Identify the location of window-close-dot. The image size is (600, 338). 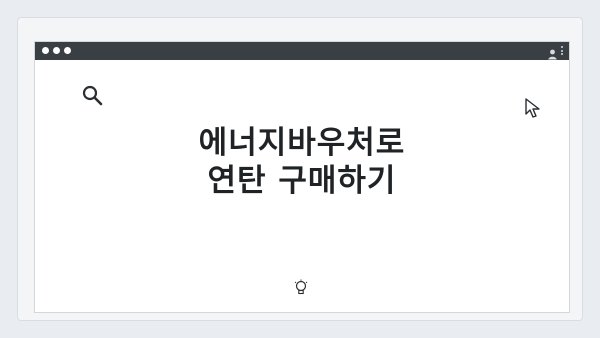
(45, 50).